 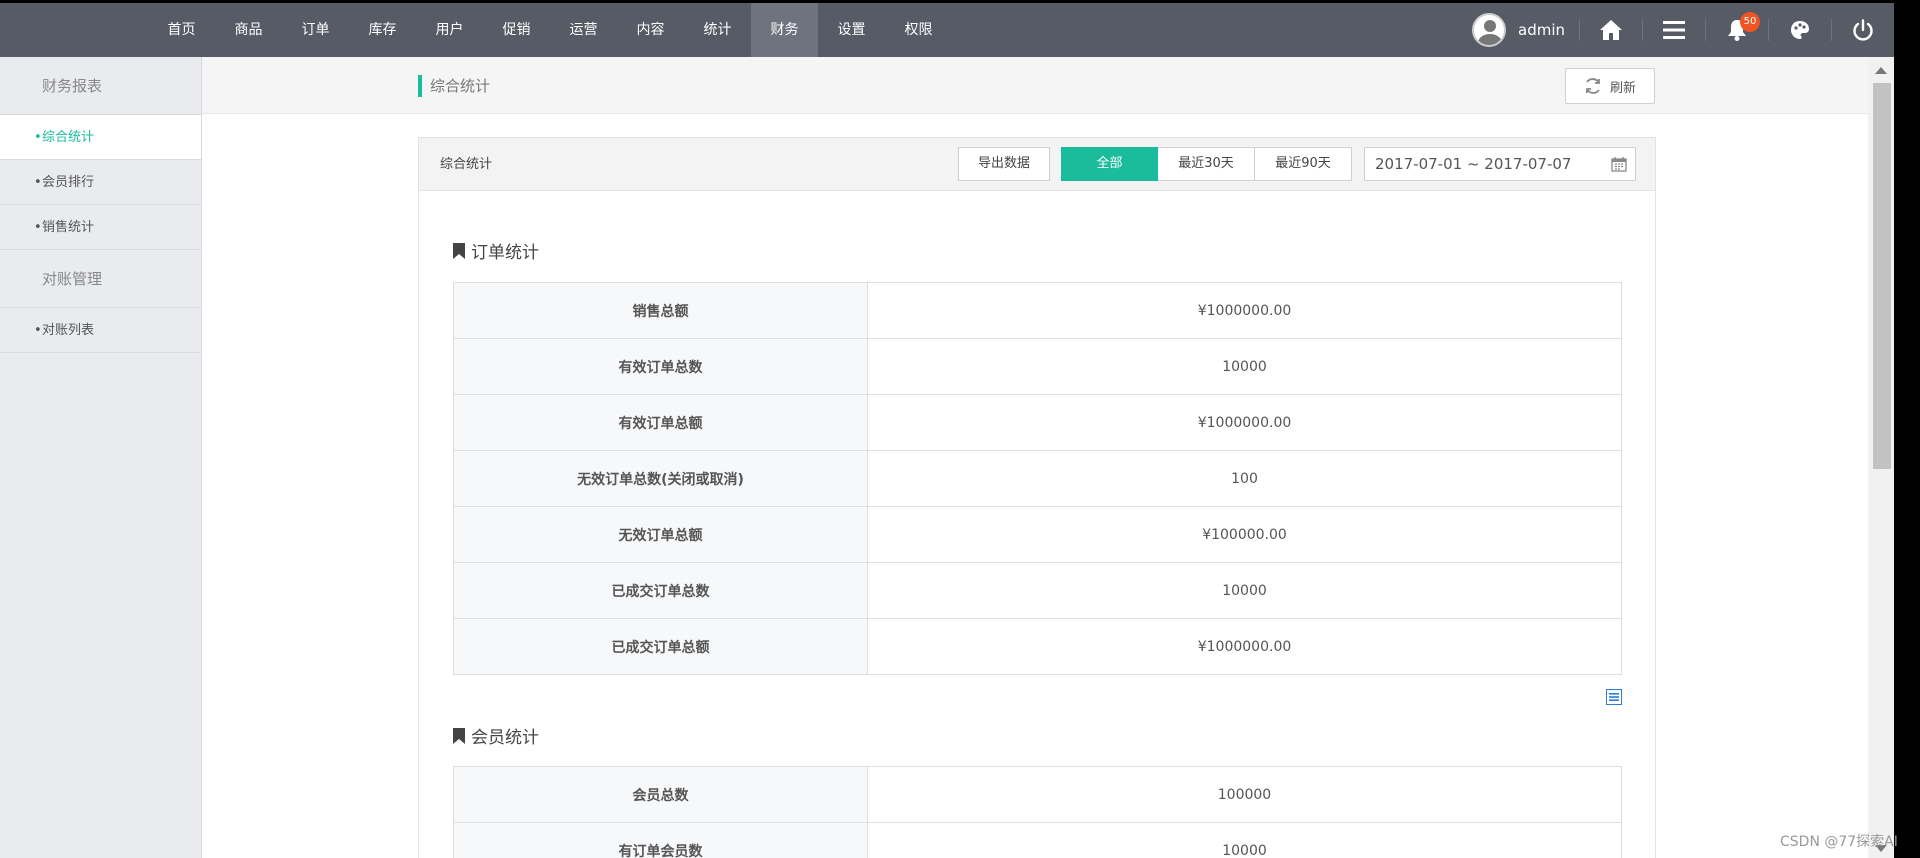 I want to click on avatar, so click(x=1489, y=30).